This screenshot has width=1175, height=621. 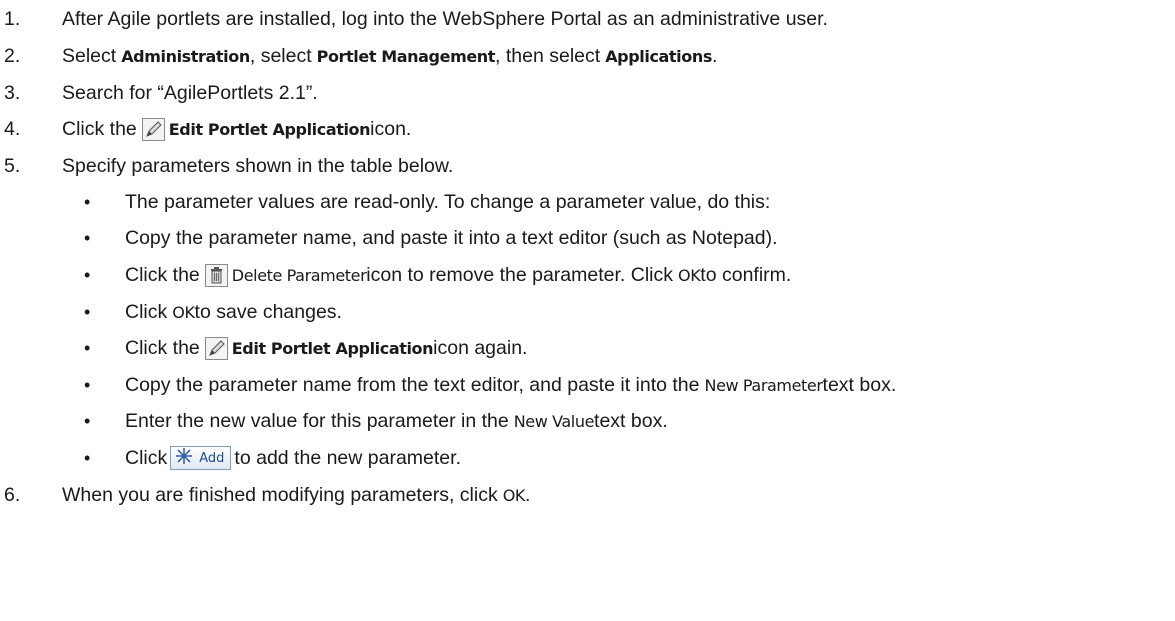 What do you see at coordinates (89, 55) in the screenshot?
I see `text-run: Select` at bounding box center [89, 55].